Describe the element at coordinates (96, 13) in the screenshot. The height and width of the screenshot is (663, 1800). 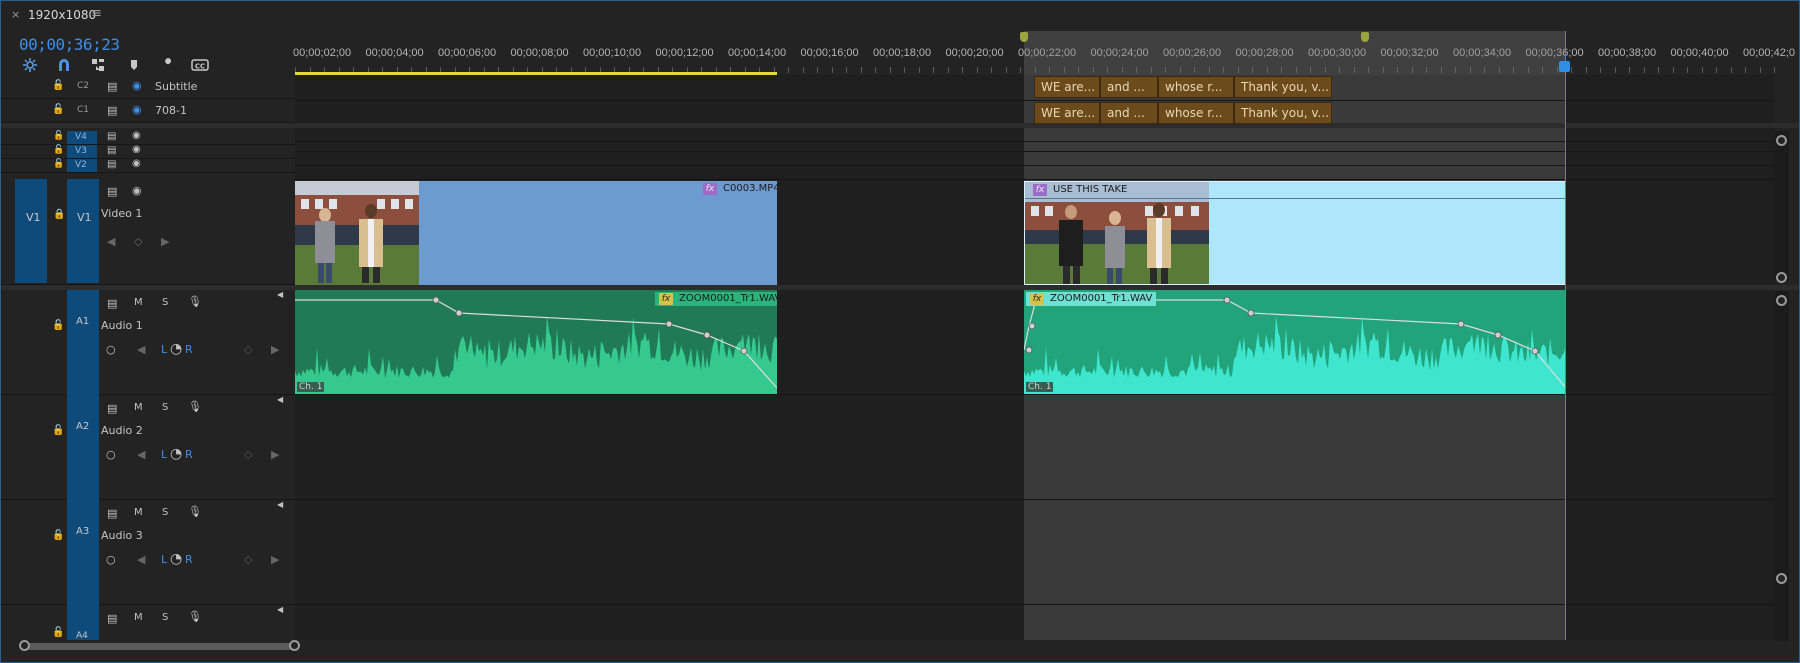
I see `panel-menu-icon: ≡` at that location.